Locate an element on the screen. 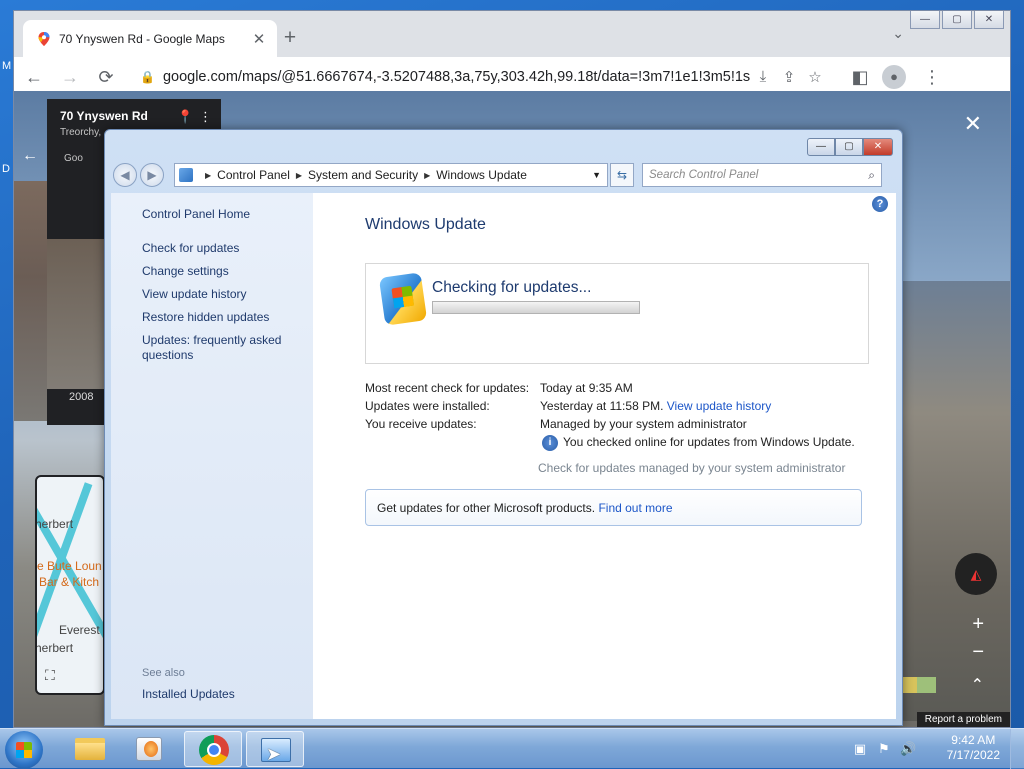  capture-year: 2008 is located at coordinates (81, 397).